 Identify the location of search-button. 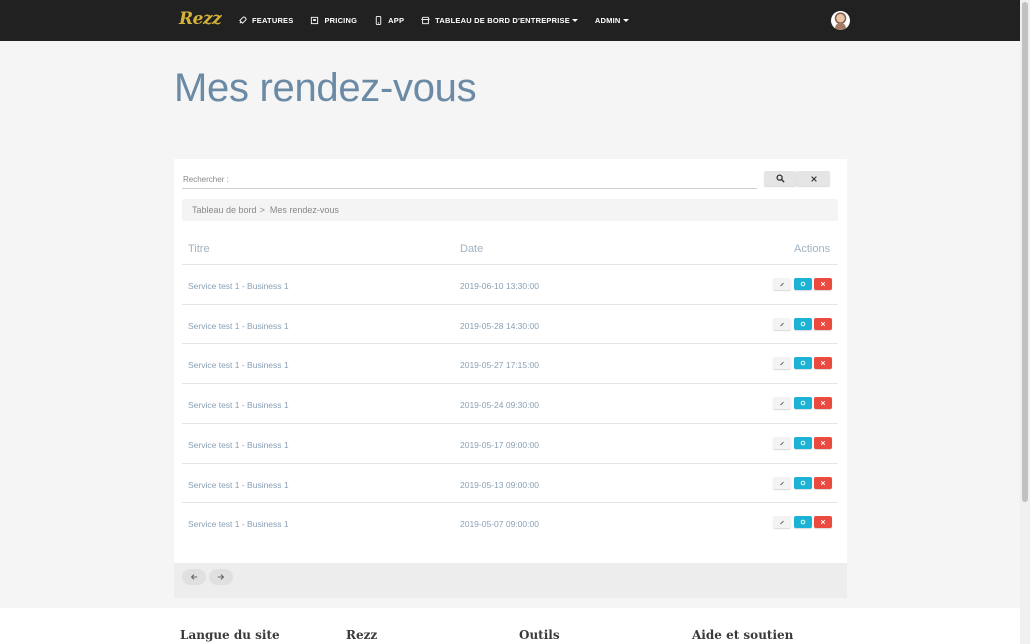
(780, 178).